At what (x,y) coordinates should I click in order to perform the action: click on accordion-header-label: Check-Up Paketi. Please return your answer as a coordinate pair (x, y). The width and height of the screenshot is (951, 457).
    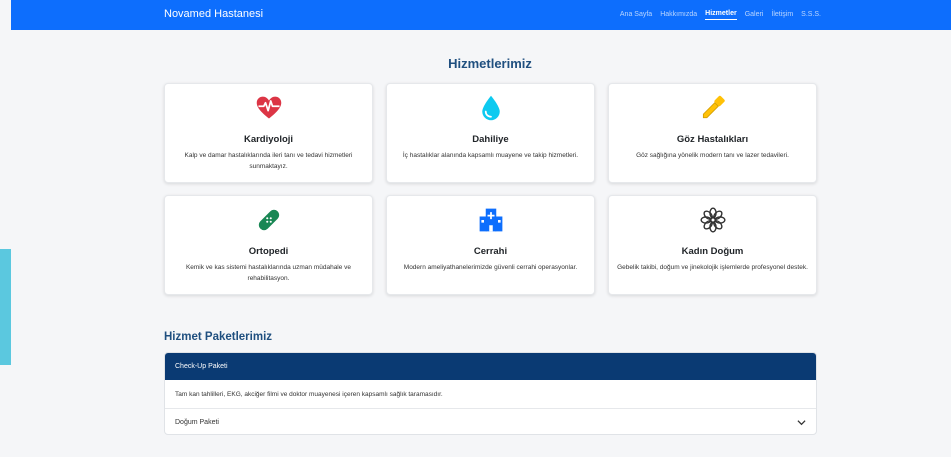
    Looking at the image, I should click on (201, 366).